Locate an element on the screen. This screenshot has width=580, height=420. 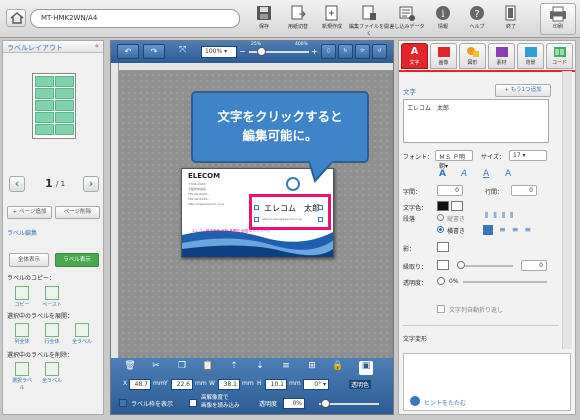
group-icon: ▣ is located at coordinates (366, 368).